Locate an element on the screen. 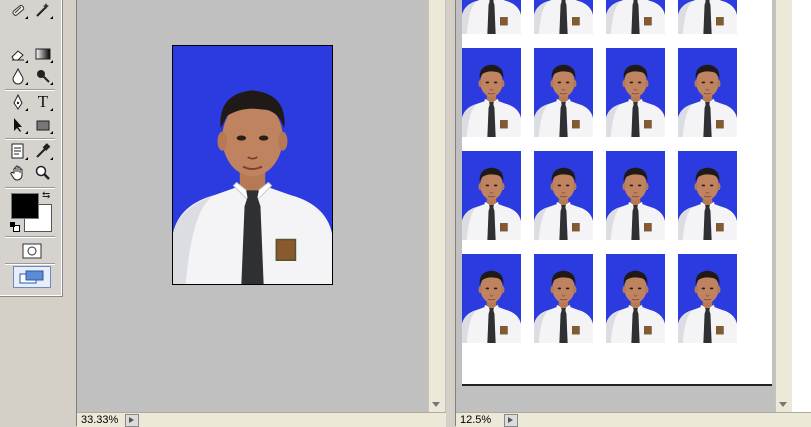  zoom-level: 12.5% is located at coordinates (479, 420).